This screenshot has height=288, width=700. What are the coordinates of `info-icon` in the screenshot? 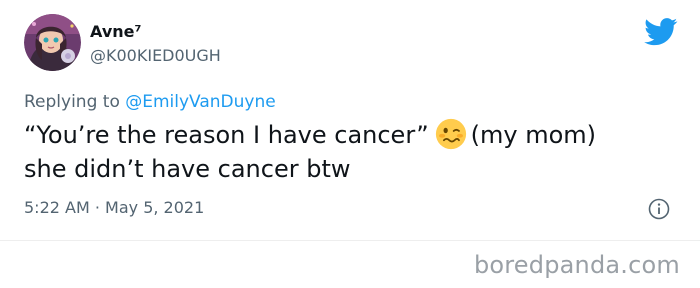 It's located at (659, 209).